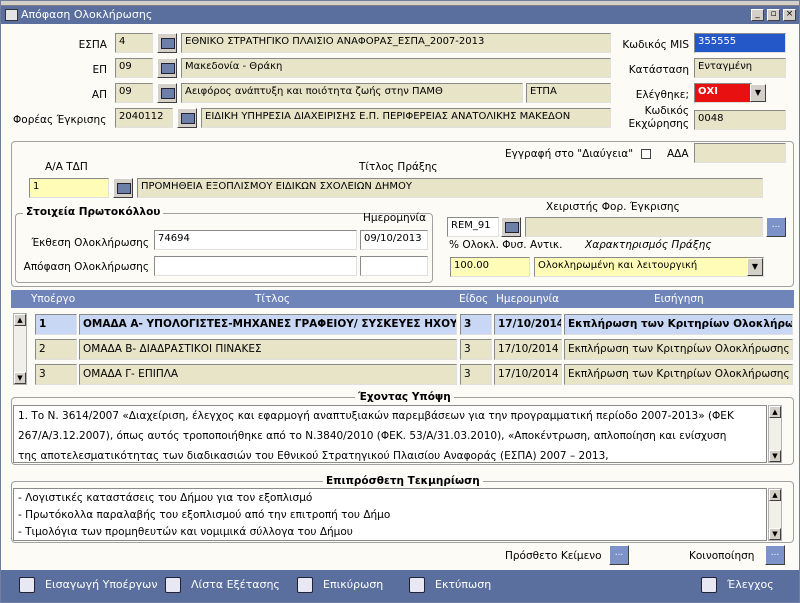 This screenshot has height=603, width=800. I want to click on notification-label: Κοινοποίηση, so click(722, 556).